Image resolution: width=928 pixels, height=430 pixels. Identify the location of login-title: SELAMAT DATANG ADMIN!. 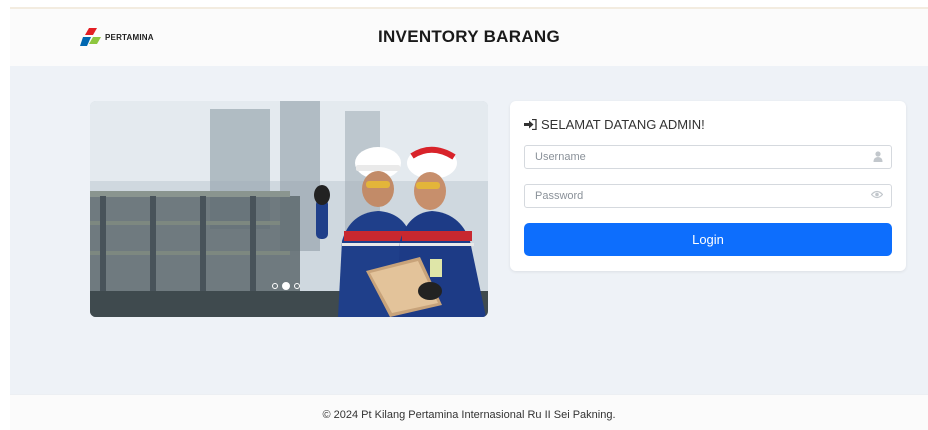
(623, 124).